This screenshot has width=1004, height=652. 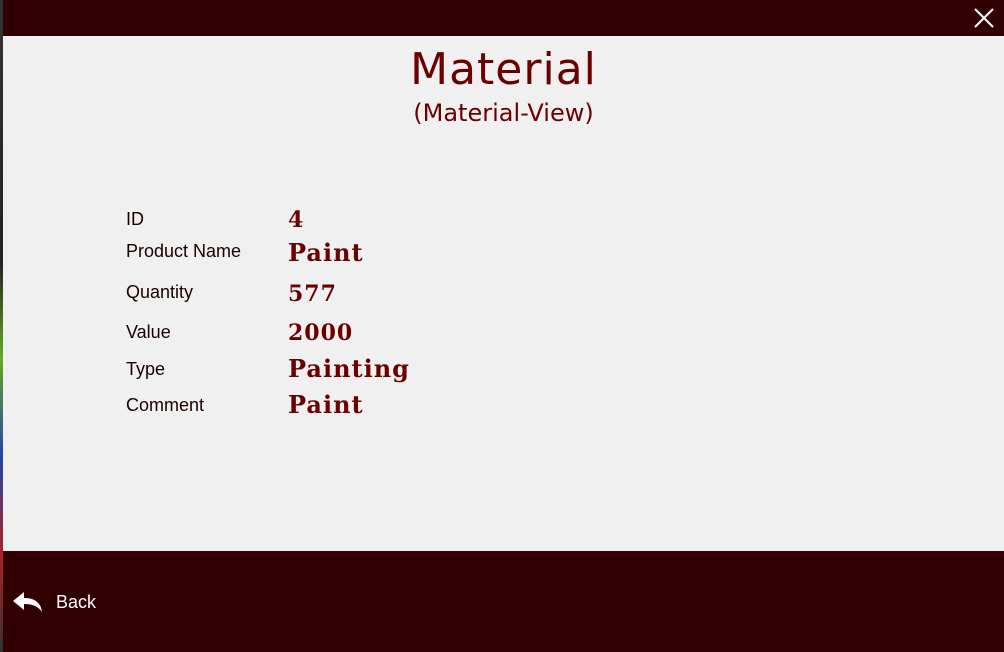 I want to click on field-value-id: 4, so click(x=296, y=220).